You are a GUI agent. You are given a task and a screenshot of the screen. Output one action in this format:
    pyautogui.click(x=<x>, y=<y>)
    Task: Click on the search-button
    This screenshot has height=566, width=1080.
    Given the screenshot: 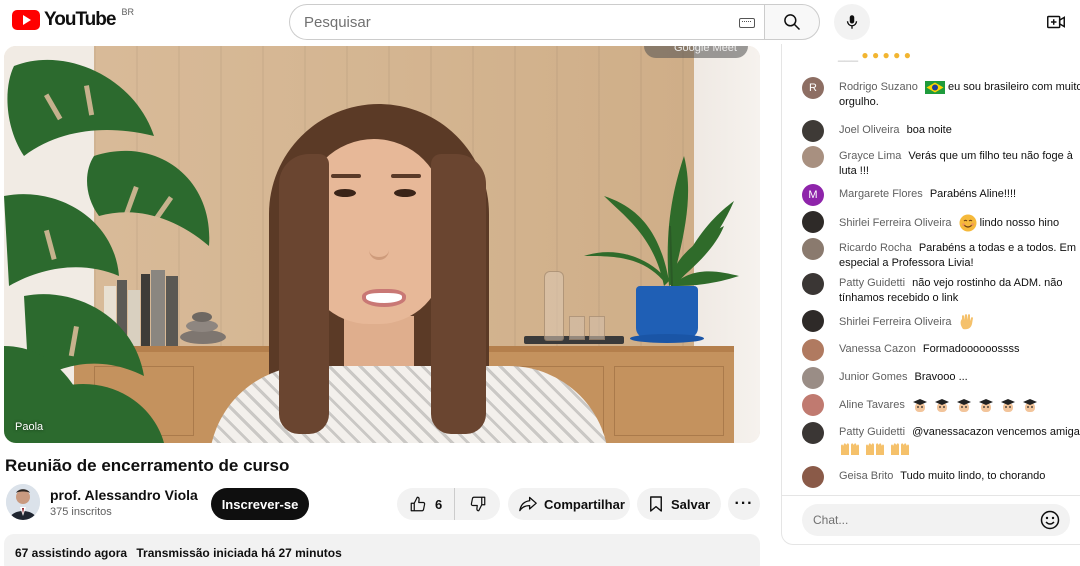 What is the action you would take?
    pyautogui.click(x=792, y=22)
    